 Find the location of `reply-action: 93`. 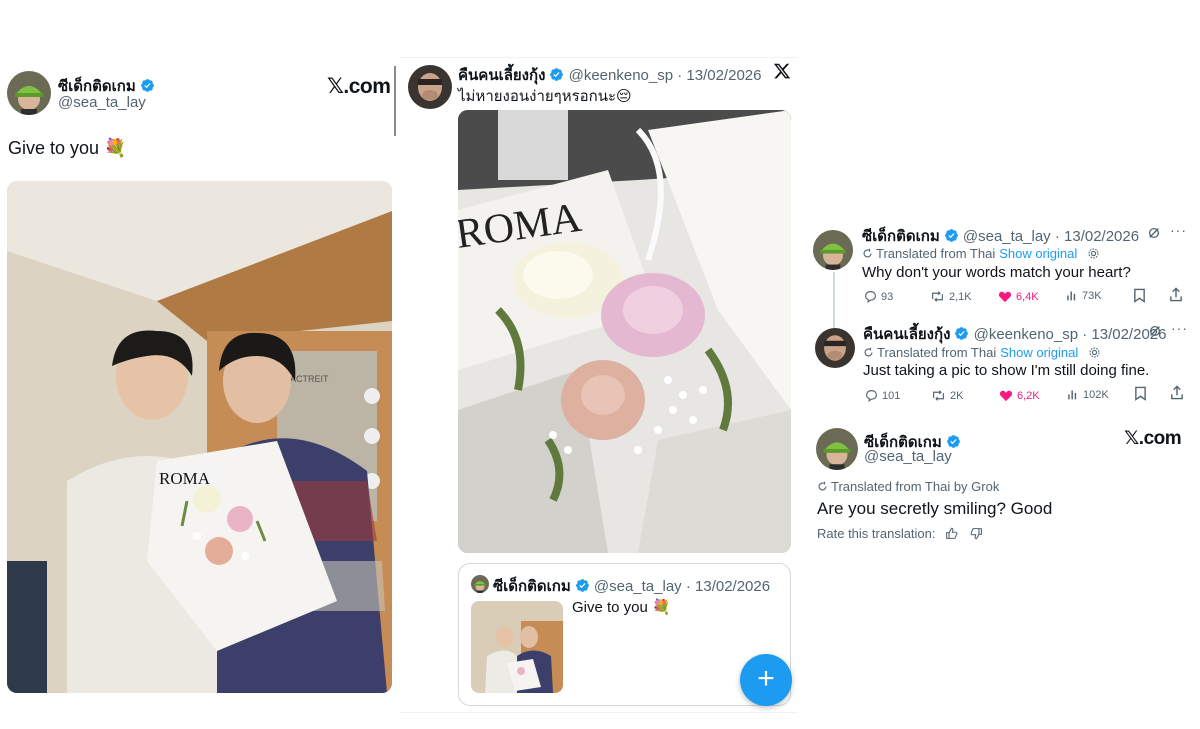

reply-action: 93 is located at coordinates (879, 297).